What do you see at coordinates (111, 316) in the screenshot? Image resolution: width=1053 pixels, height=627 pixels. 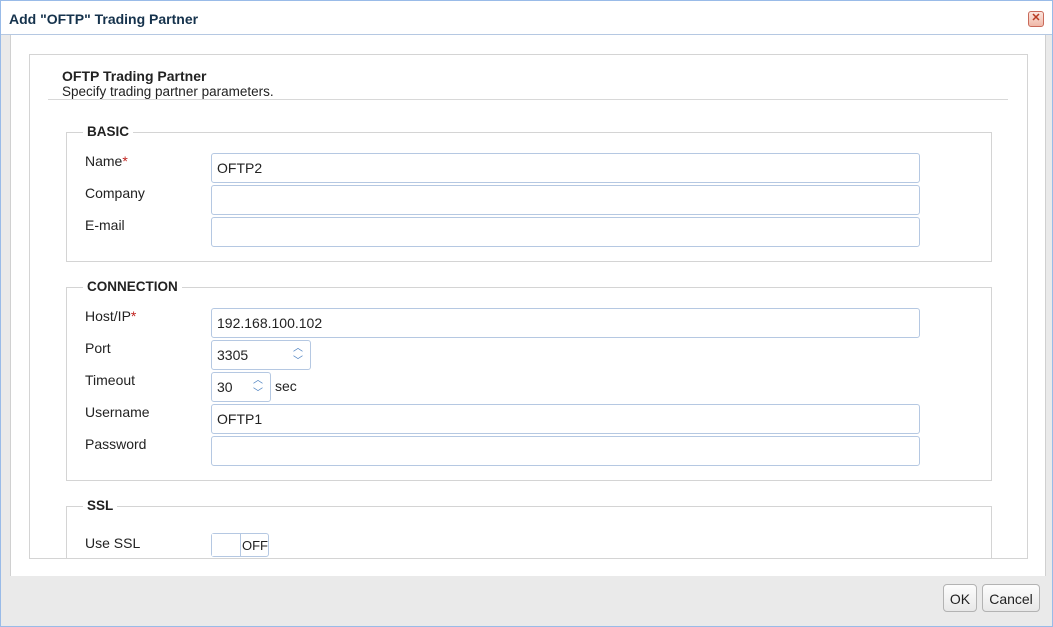 I see `host-label: Host/IP*` at bounding box center [111, 316].